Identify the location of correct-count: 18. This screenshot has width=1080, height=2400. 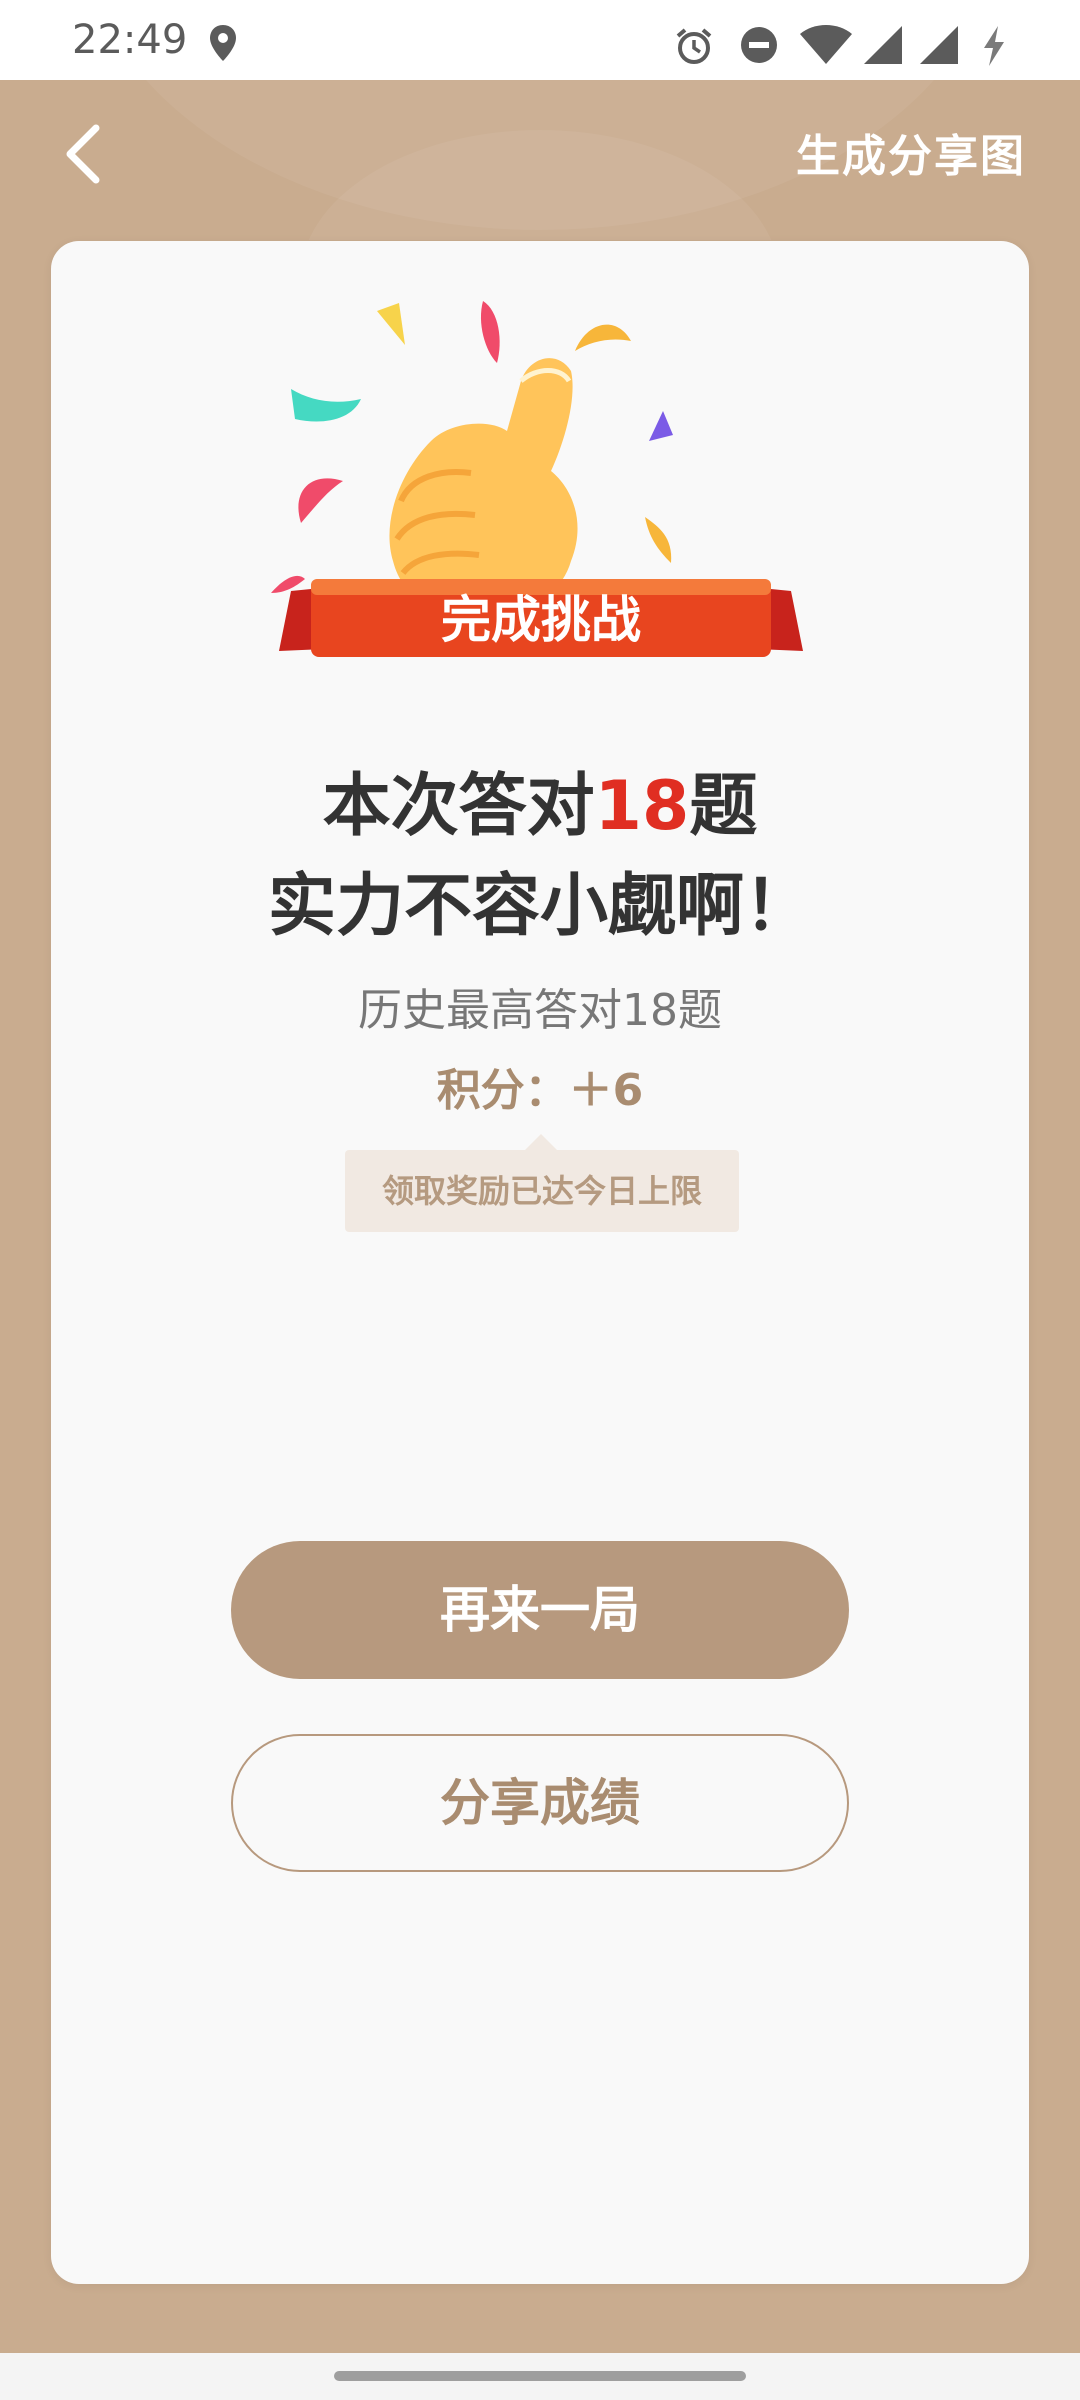
(642, 806).